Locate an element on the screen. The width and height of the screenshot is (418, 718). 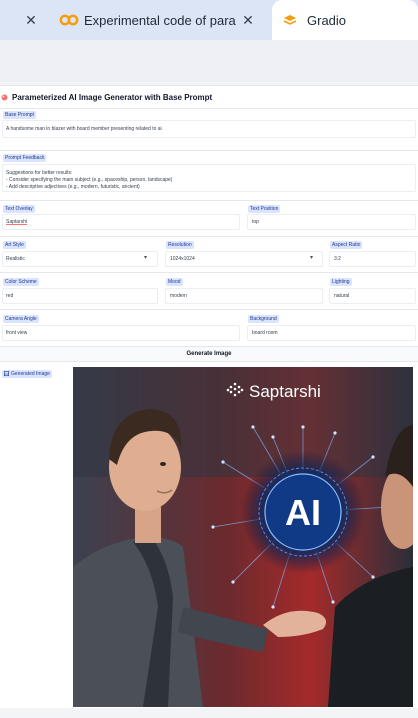
browser-toolbar-area is located at coordinates (209, 61).